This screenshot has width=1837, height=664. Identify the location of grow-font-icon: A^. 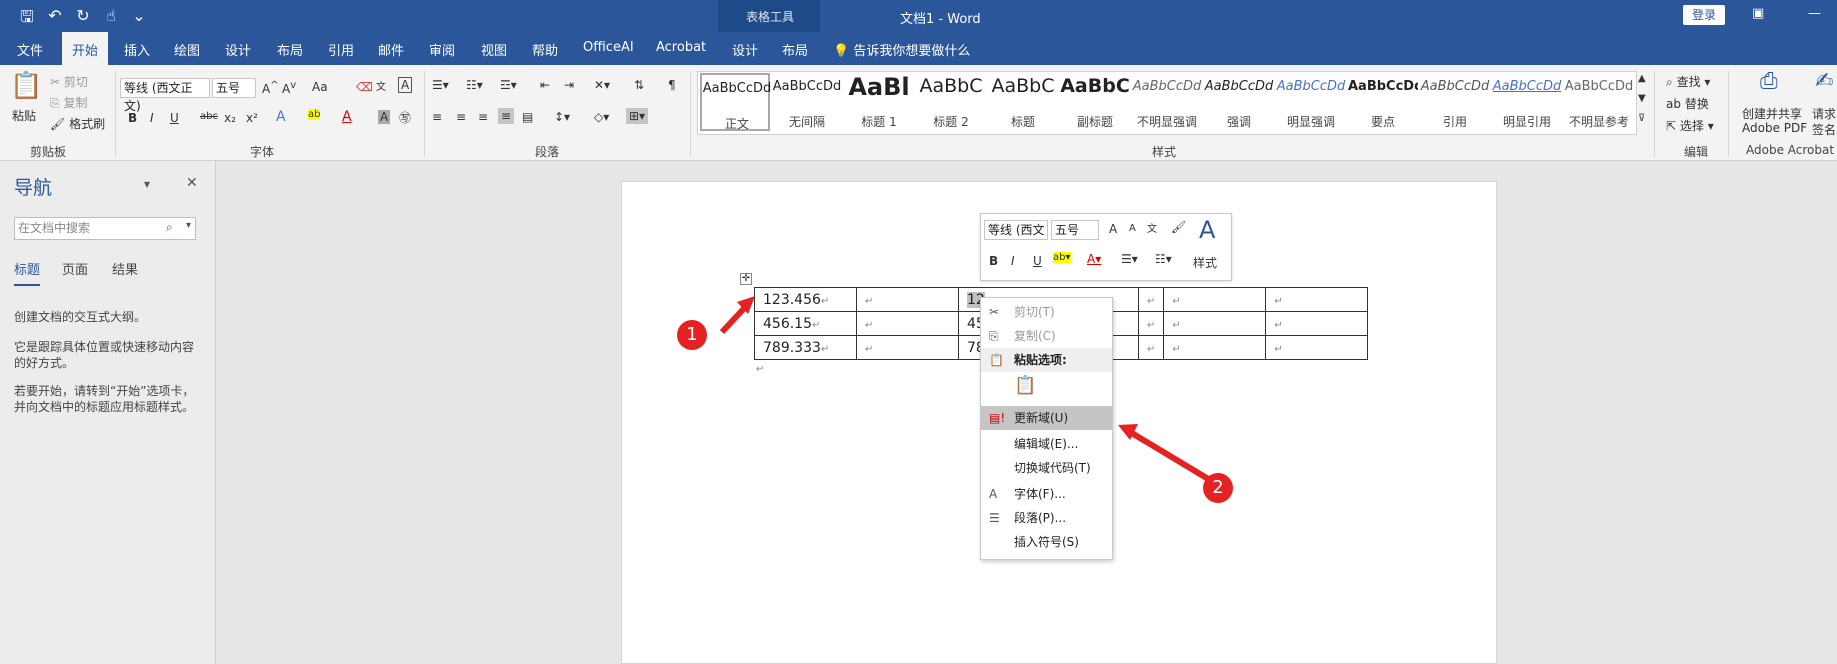
(270, 88).